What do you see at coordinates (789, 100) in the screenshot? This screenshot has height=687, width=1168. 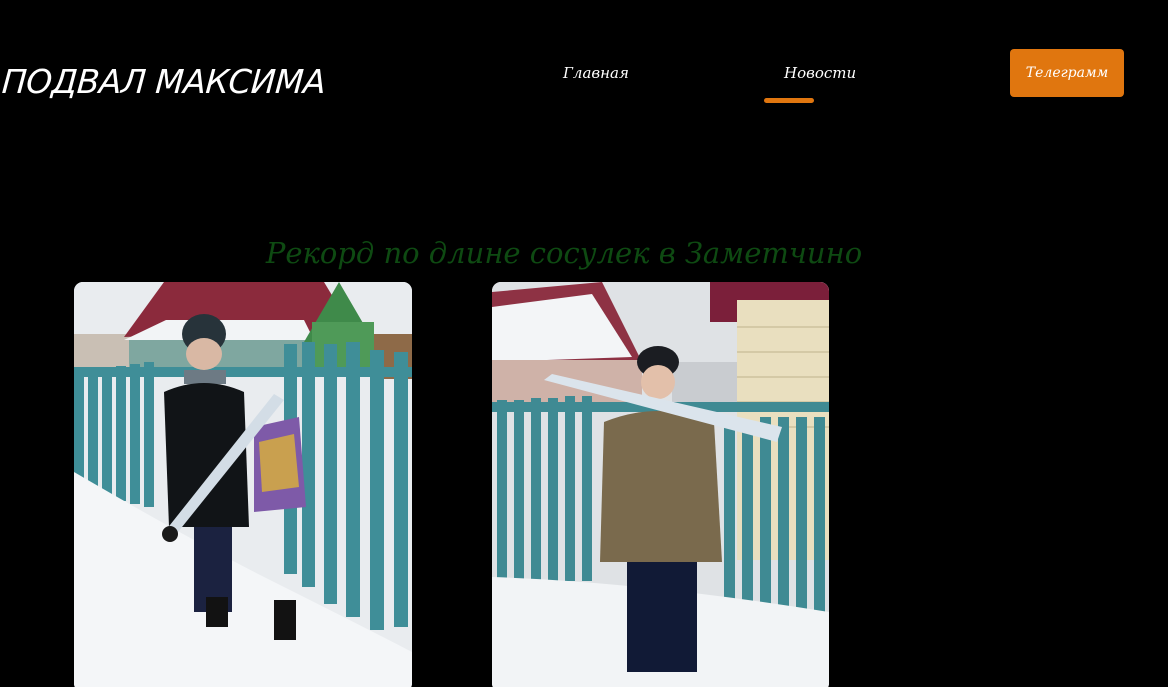 I see `active-tab-indicator` at bounding box center [789, 100].